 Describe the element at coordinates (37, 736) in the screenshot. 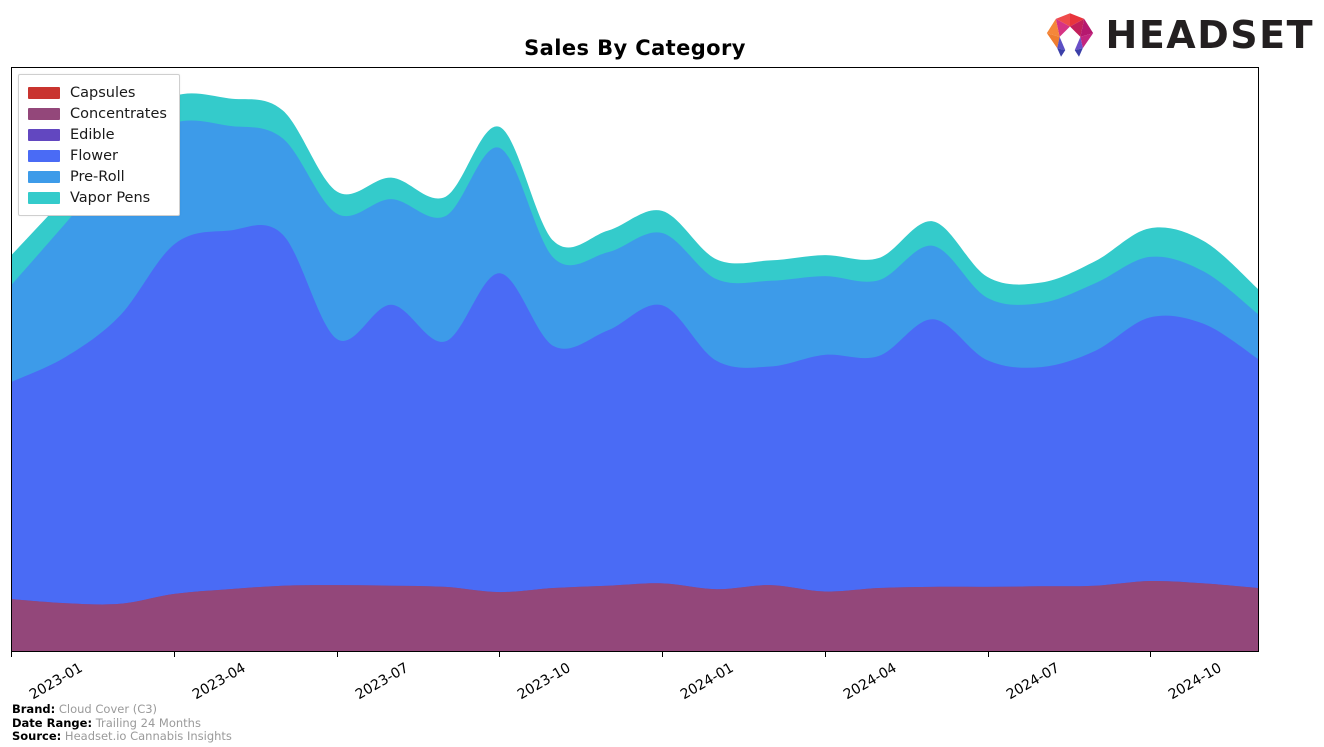

I see `footer-key: Source:` at that location.